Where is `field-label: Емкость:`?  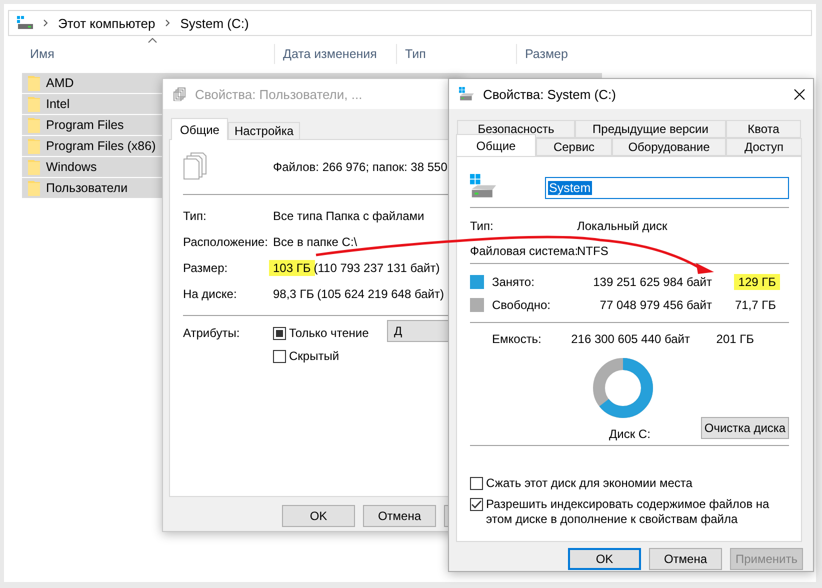 field-label: Емкость: is located at coordinates (516, 339).